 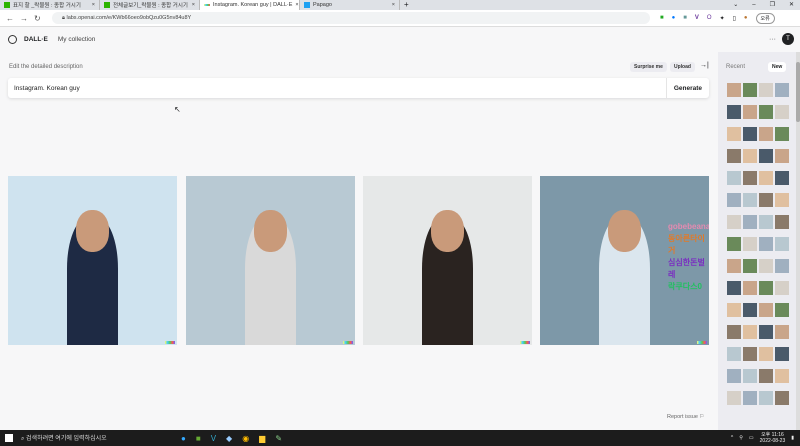 What do you see at coordinates (697, 18) in the screenshot?
I see `extension-icon: V` at bounding box center [697, 18].